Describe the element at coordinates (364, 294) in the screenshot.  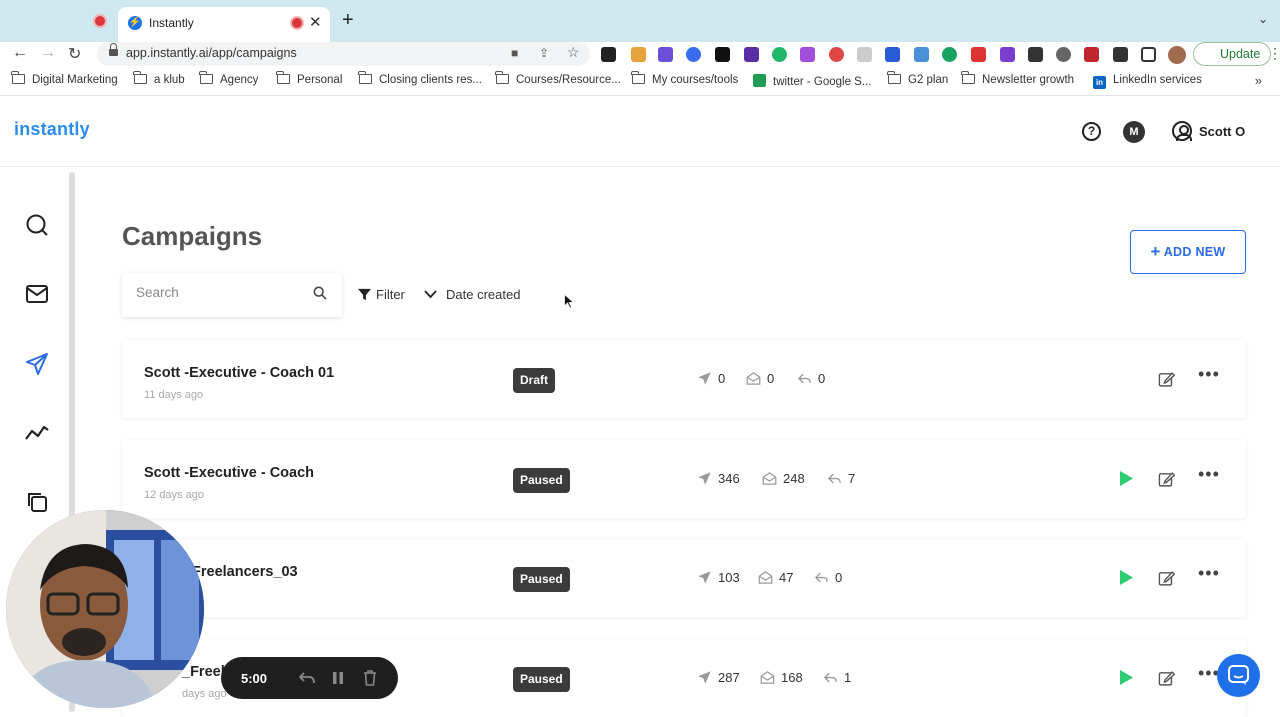
I see `filter-icon` at that location.